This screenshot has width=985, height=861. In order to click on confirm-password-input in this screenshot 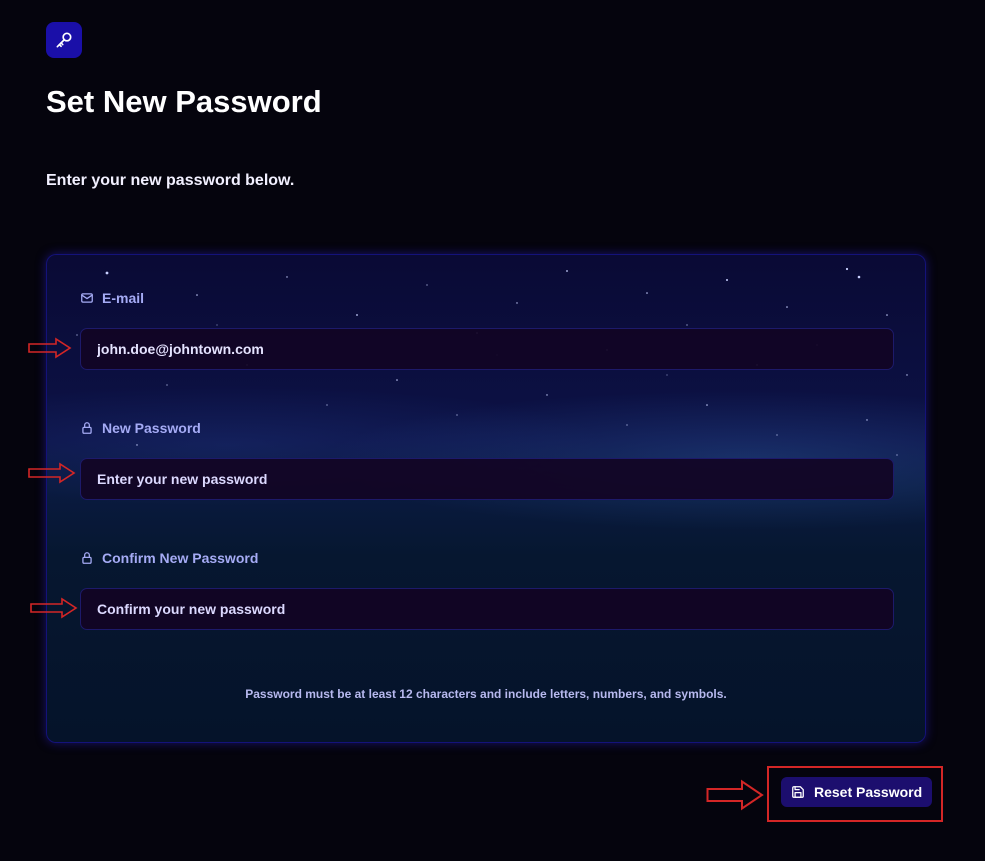, I will do `click(487, 609)`.